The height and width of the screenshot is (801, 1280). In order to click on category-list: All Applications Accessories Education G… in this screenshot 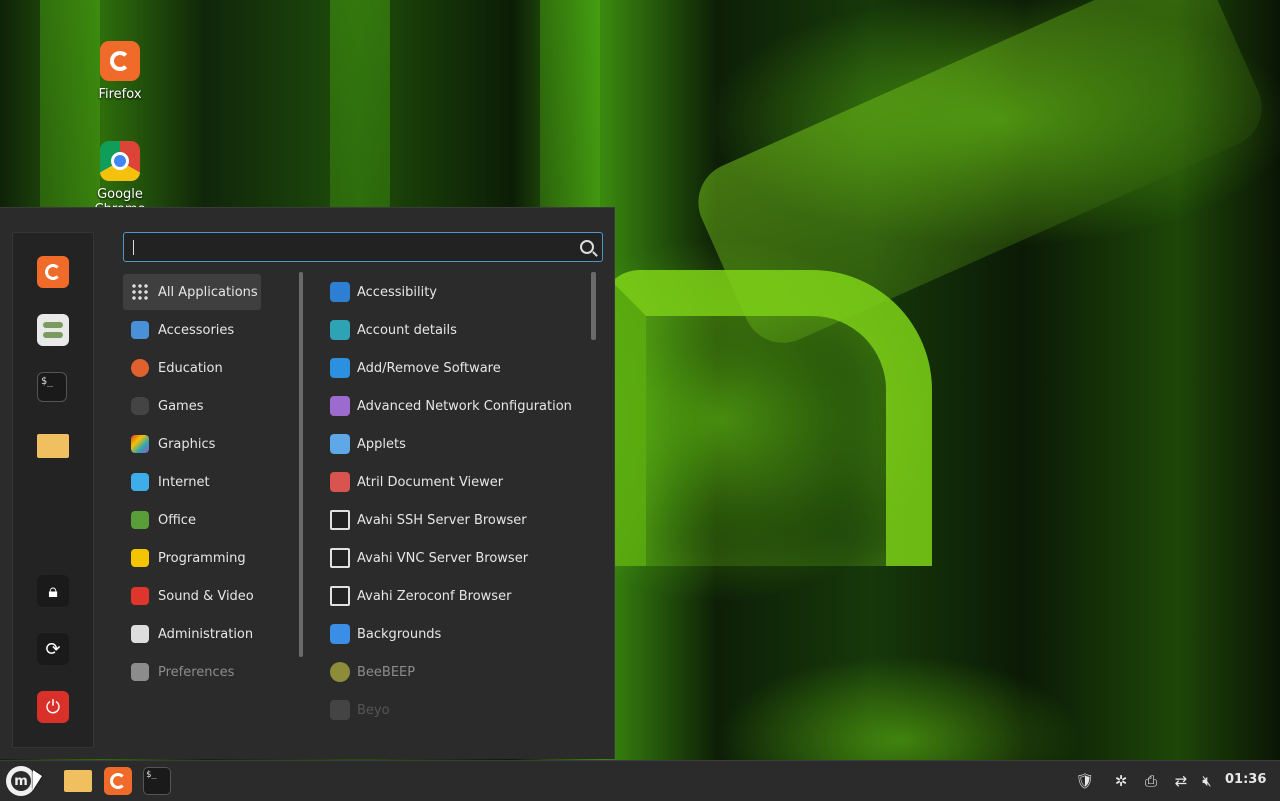, I will do `click(208, 483)`.